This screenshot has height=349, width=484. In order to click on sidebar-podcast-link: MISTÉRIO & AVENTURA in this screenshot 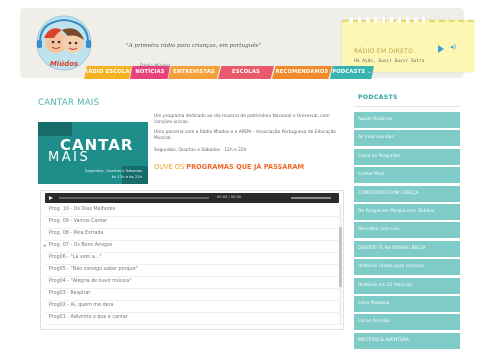, I will do `click(407, 340)`.